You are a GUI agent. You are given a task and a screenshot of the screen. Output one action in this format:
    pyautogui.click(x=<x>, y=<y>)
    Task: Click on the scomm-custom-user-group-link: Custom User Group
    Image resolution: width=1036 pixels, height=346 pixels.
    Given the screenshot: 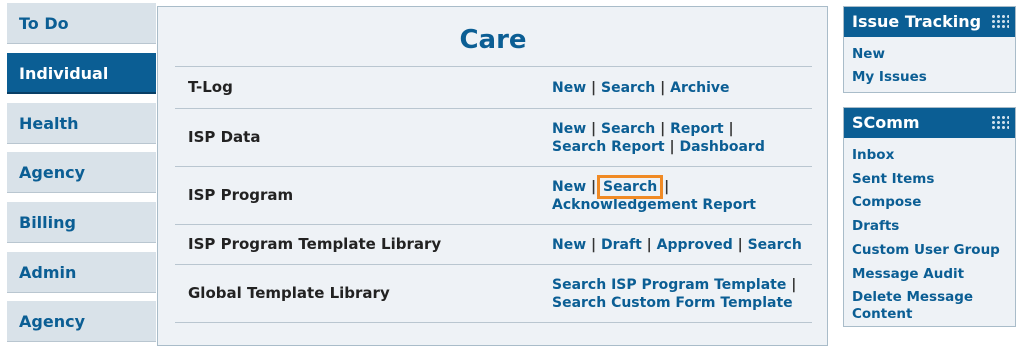 What is the action you would take?
    pyautogui.click(x=926, y=250)
    